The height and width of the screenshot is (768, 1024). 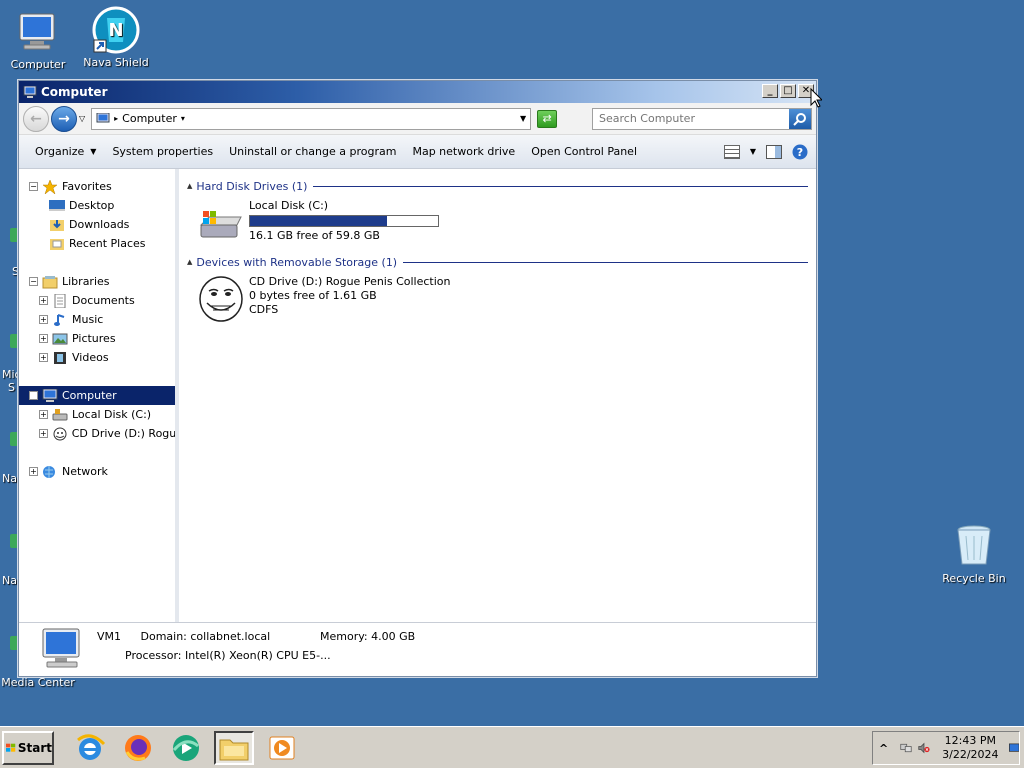 I want to click on group-header-removable-storage: ▲ Devices with Removable Storage (1), so click(x=497, y=262).